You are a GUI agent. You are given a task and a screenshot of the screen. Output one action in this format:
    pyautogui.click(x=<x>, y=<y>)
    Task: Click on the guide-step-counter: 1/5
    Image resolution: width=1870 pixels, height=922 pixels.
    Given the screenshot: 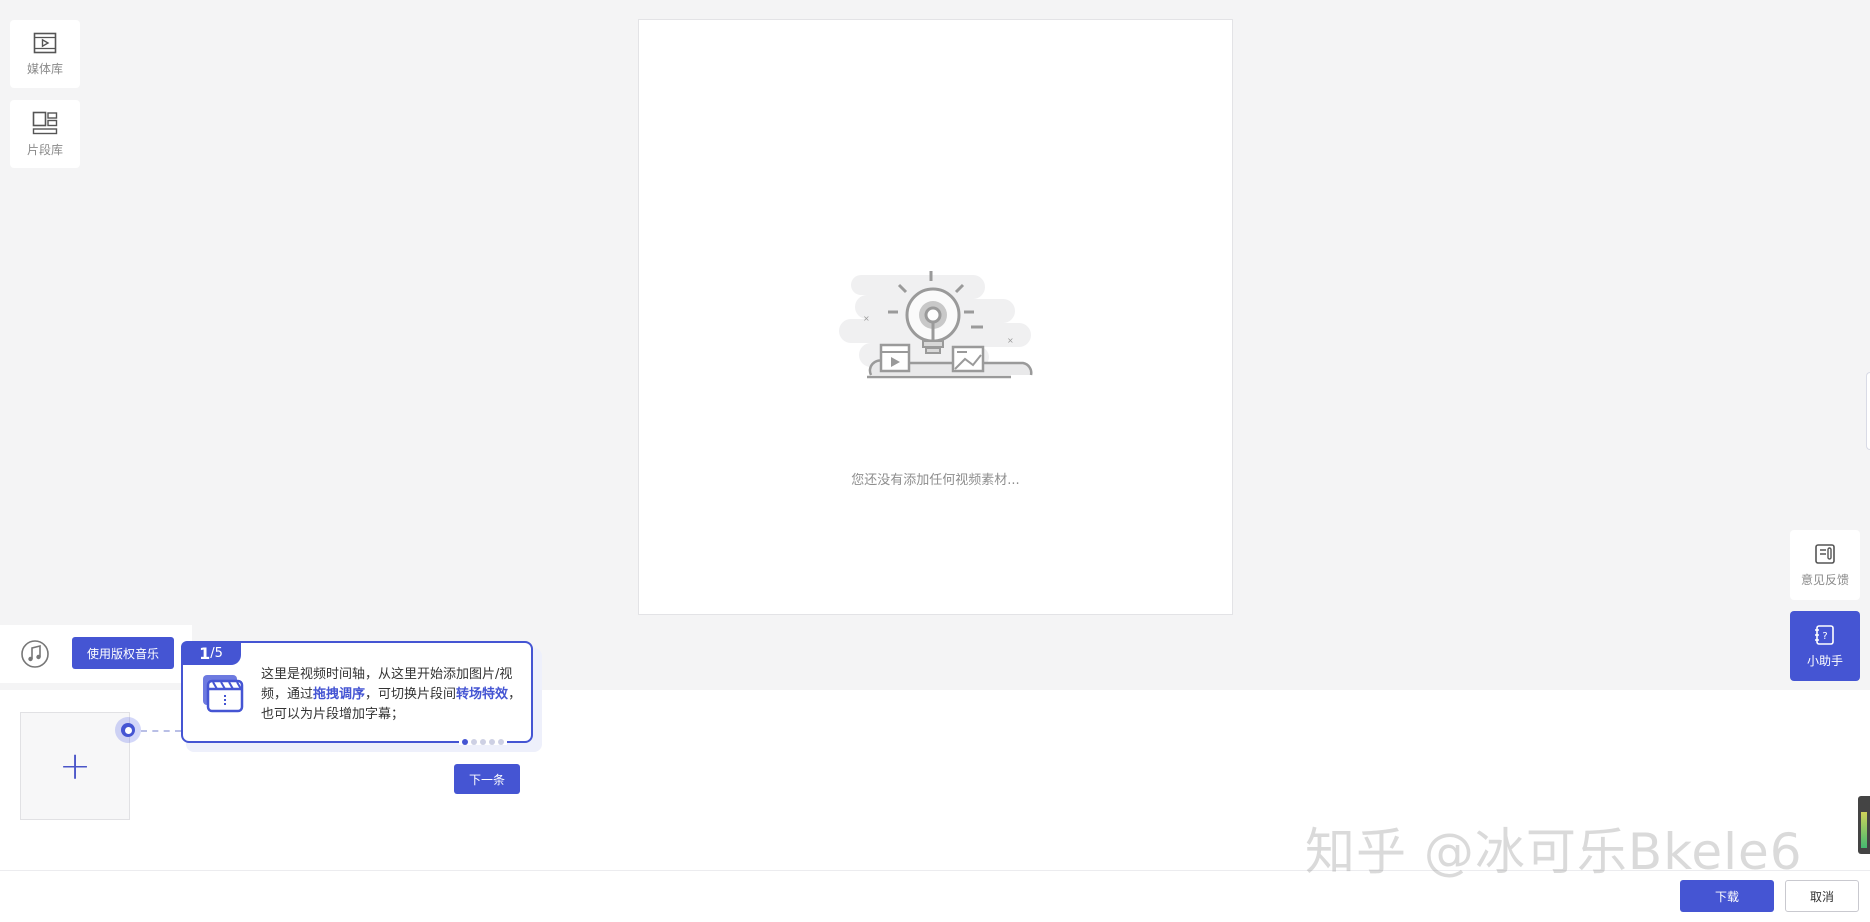 What is the action you would take?
    pyautogui.click(x=211, y=653)
    